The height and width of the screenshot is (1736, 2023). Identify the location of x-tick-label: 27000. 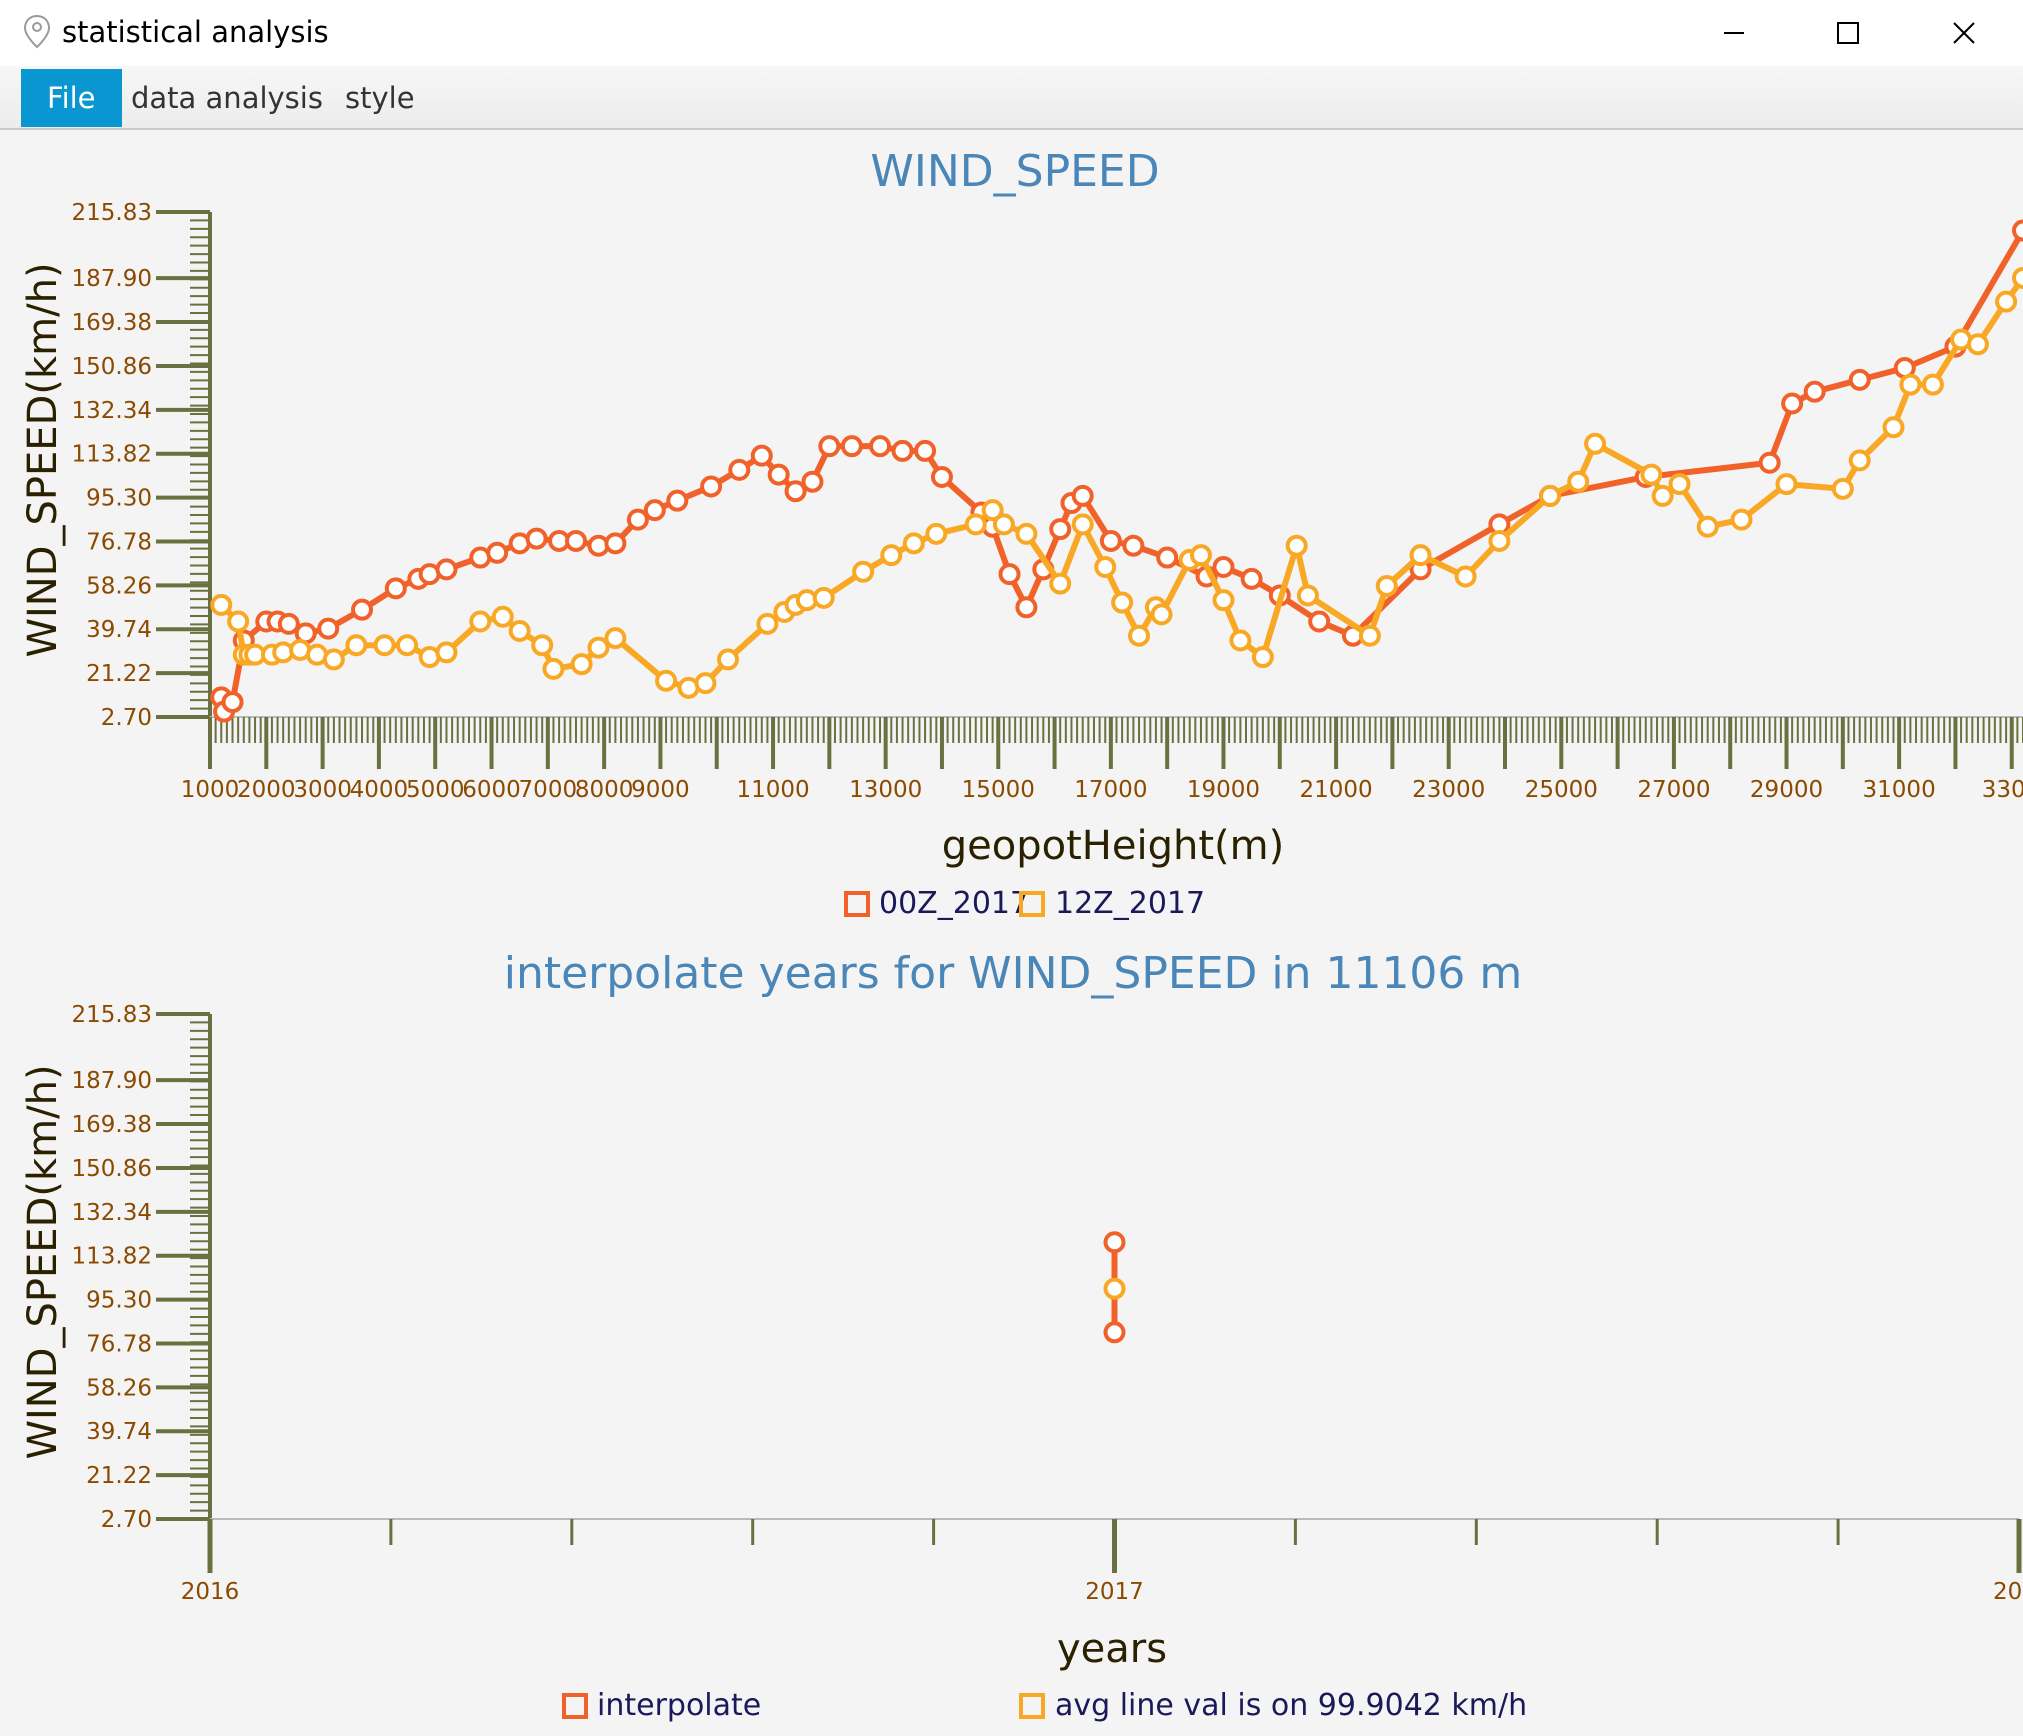
(1673, 790).